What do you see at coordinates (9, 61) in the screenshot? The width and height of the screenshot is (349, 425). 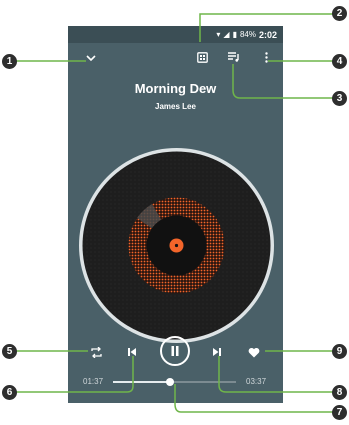 I see `callout-1: 1` at bounding box center [9, 61].